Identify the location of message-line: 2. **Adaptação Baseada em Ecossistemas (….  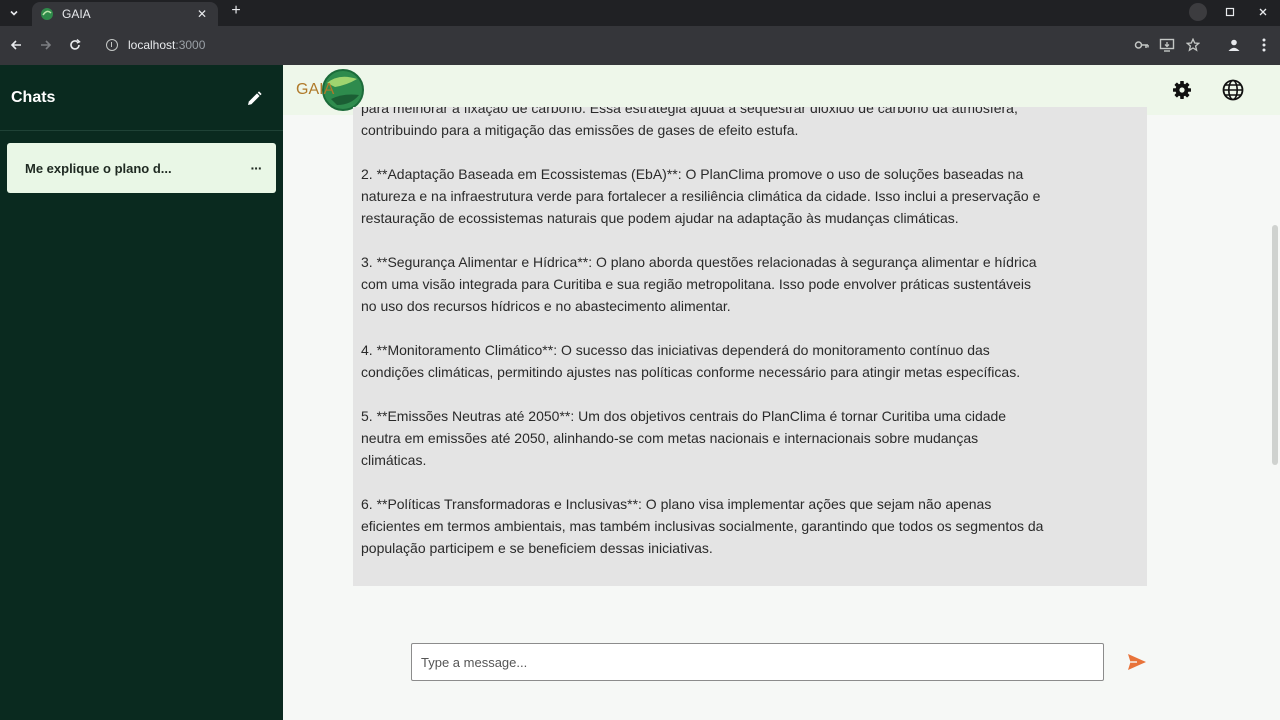
(692, 174).